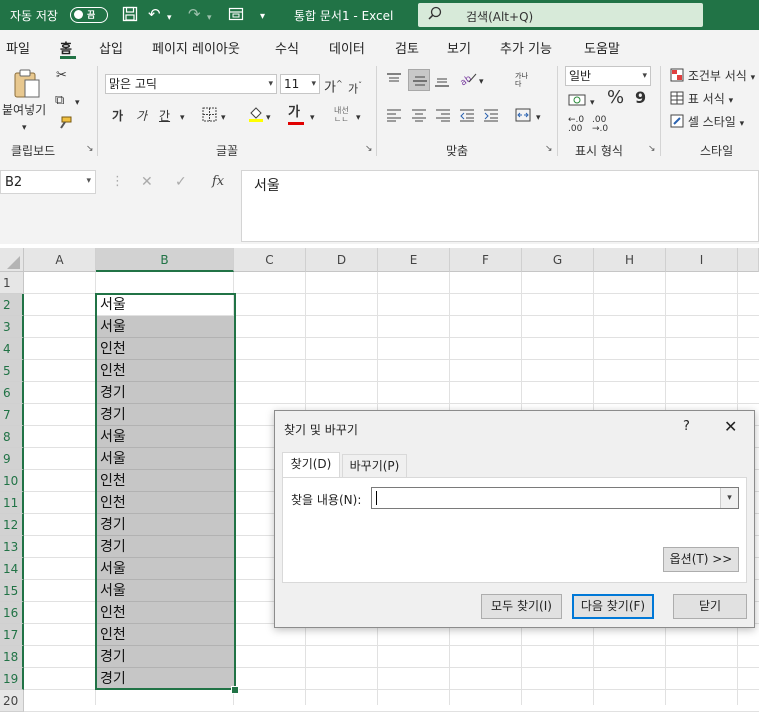 The width and height of the screenshot is (759, 712). Describe the element at coordinates (12, 260) in the screenshot. I see `select-all-button` at that location.